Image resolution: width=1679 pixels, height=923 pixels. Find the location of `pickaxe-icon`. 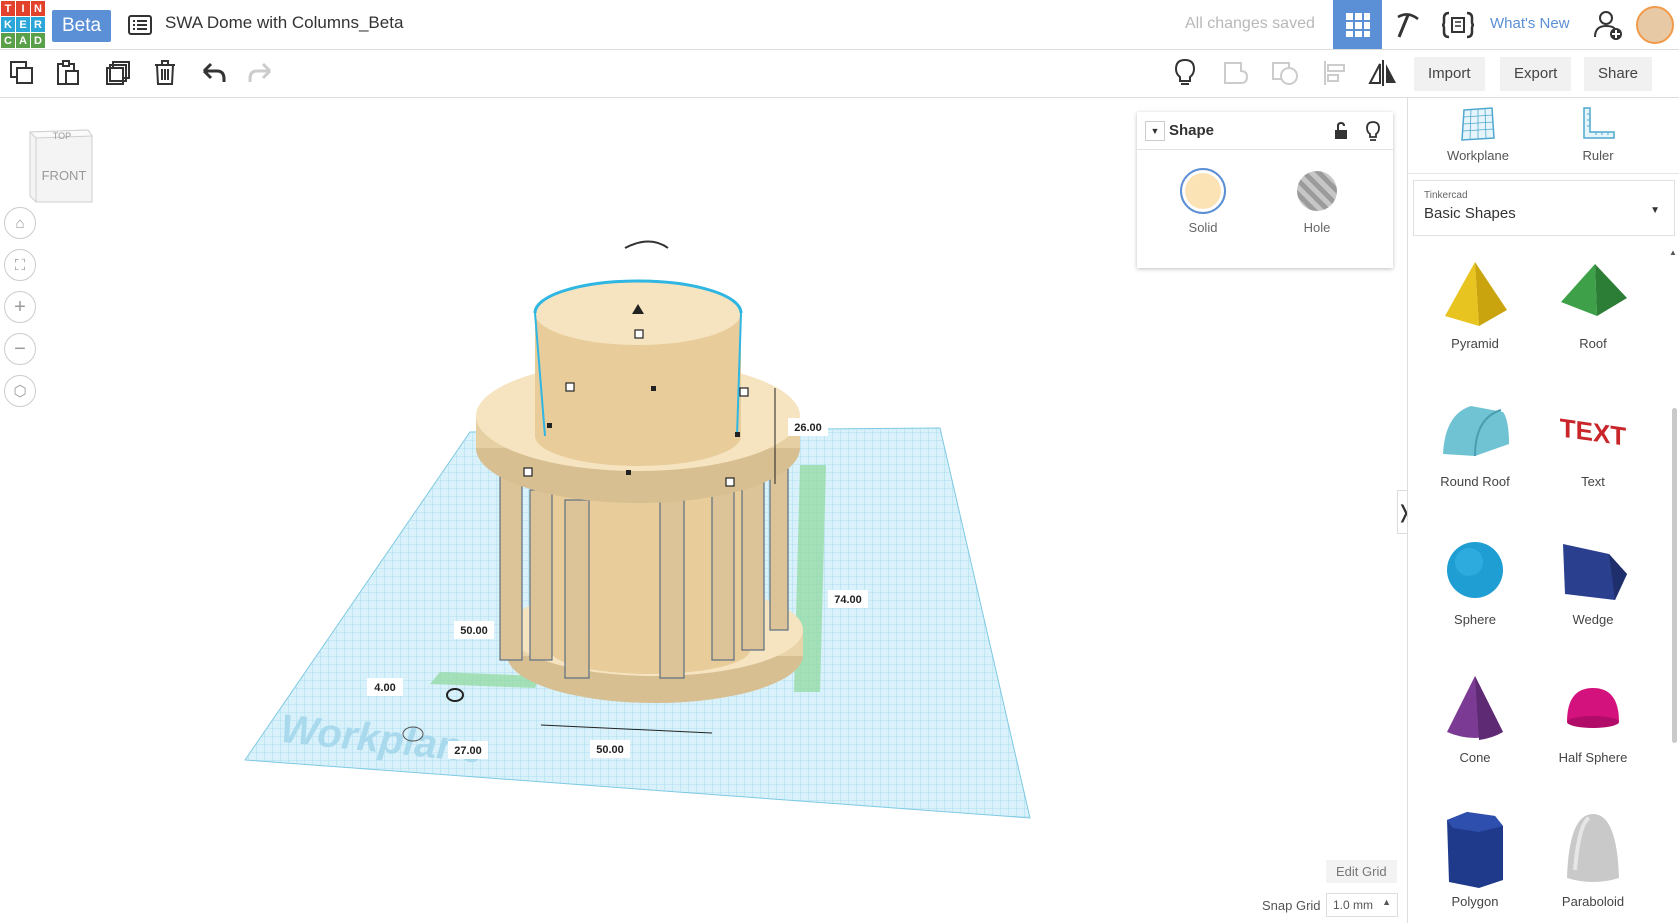

pickaxe-icon is located at coordinates (1408, 25).